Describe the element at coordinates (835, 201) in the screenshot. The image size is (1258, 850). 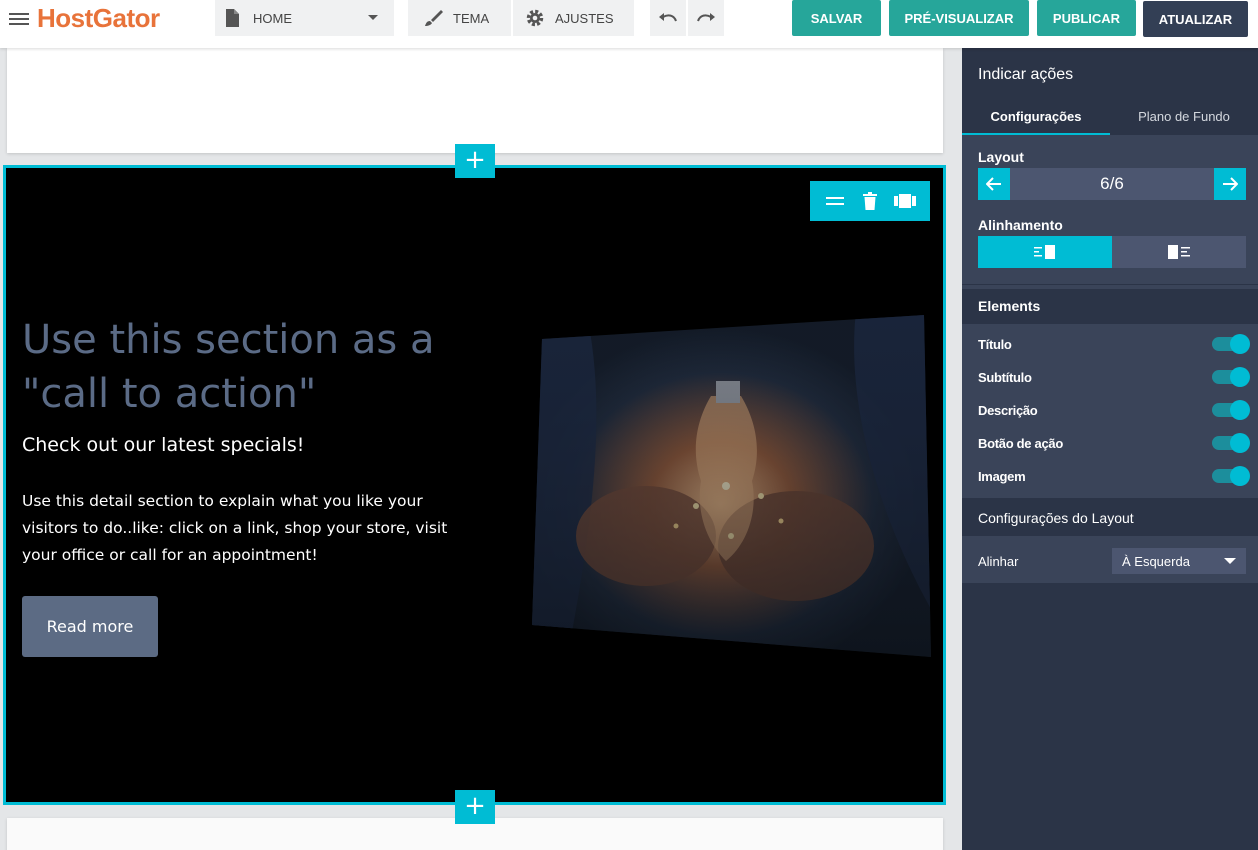
I see `drag-handle-icon` at that location.